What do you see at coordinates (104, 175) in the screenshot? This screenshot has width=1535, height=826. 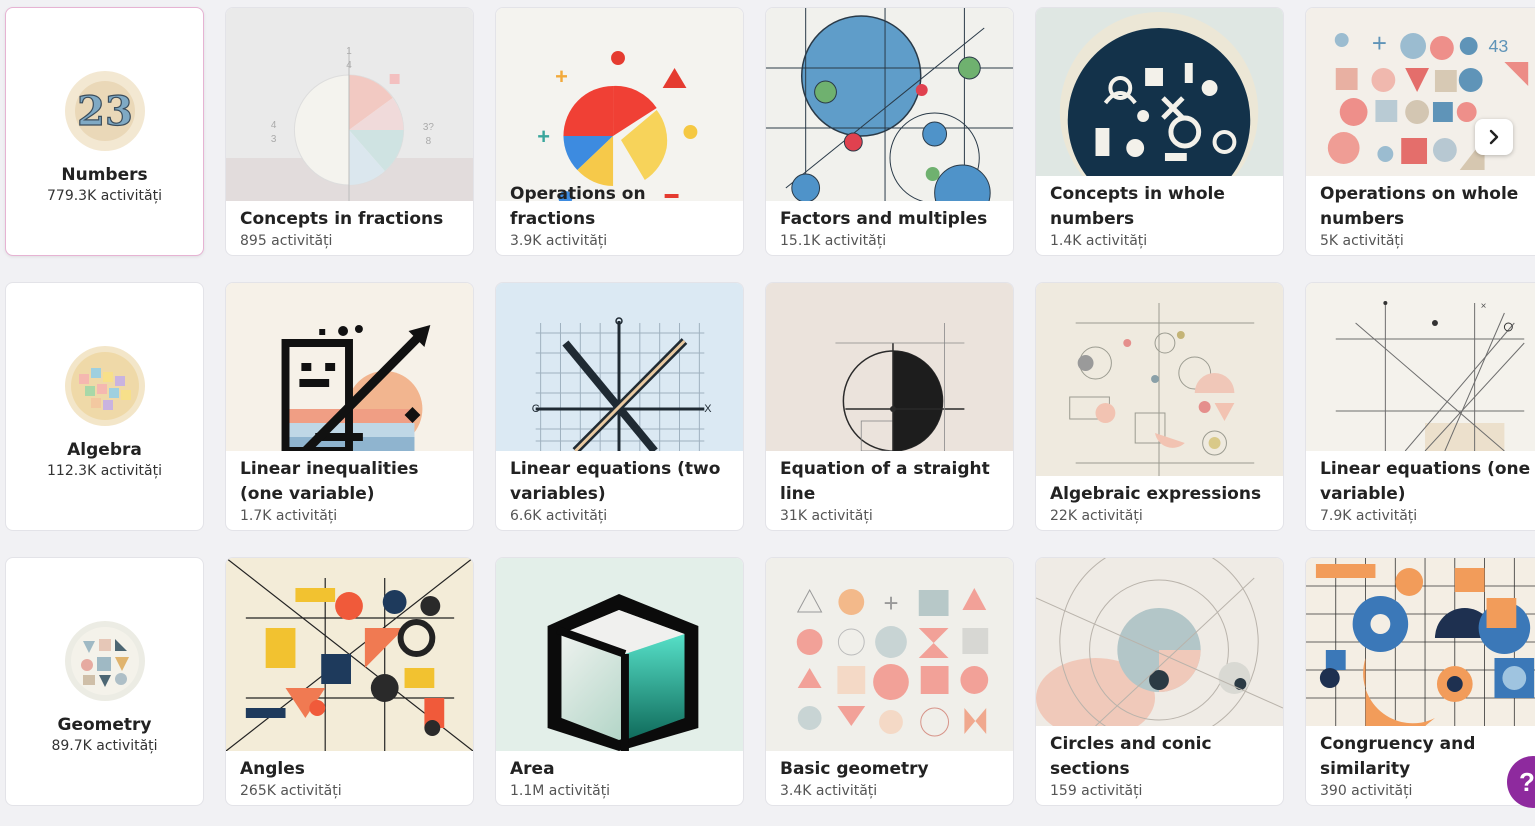 I see `category-title: Numbers` at bounding box center [104, 175].